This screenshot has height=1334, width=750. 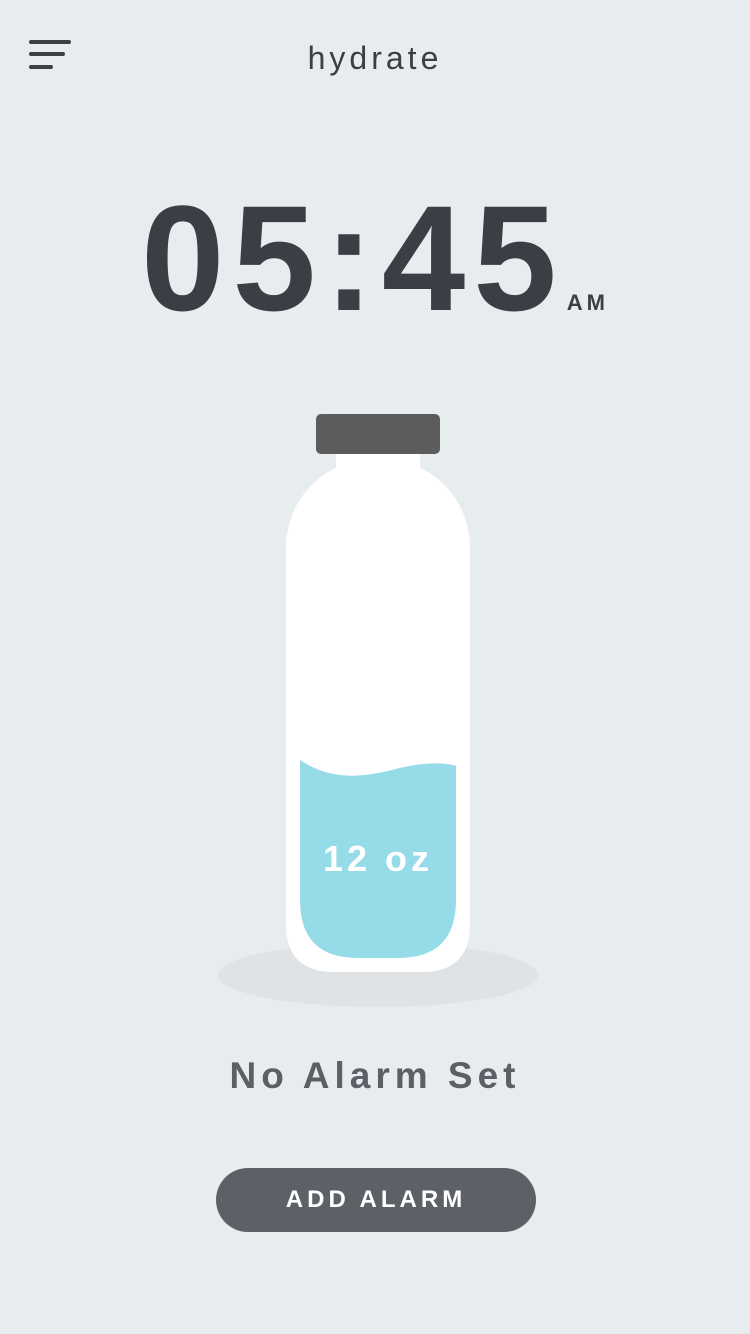 I want to click on bottle-water, so click(x=378, y=859).